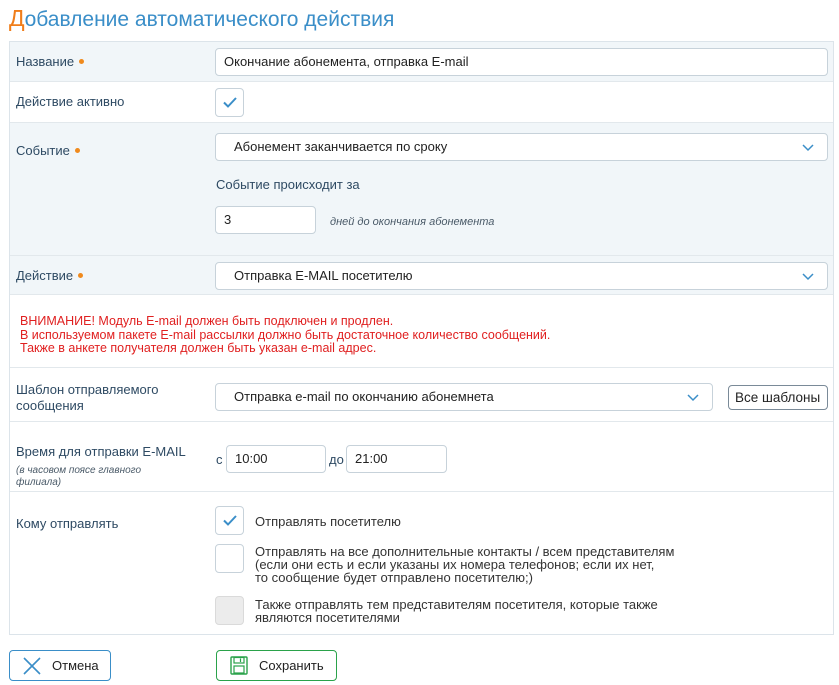  What do you see at coordinates (50, 62) in the screenshot?
I see `name-label: Название` at bounding box center [50, 62].